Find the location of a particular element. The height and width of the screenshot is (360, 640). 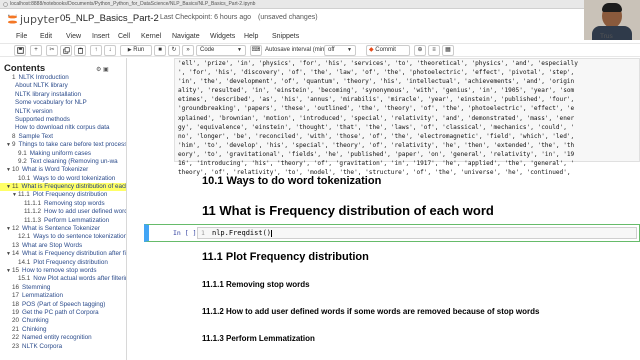

crosshair-icon: ⊕ is located at coordinates (420, 50).